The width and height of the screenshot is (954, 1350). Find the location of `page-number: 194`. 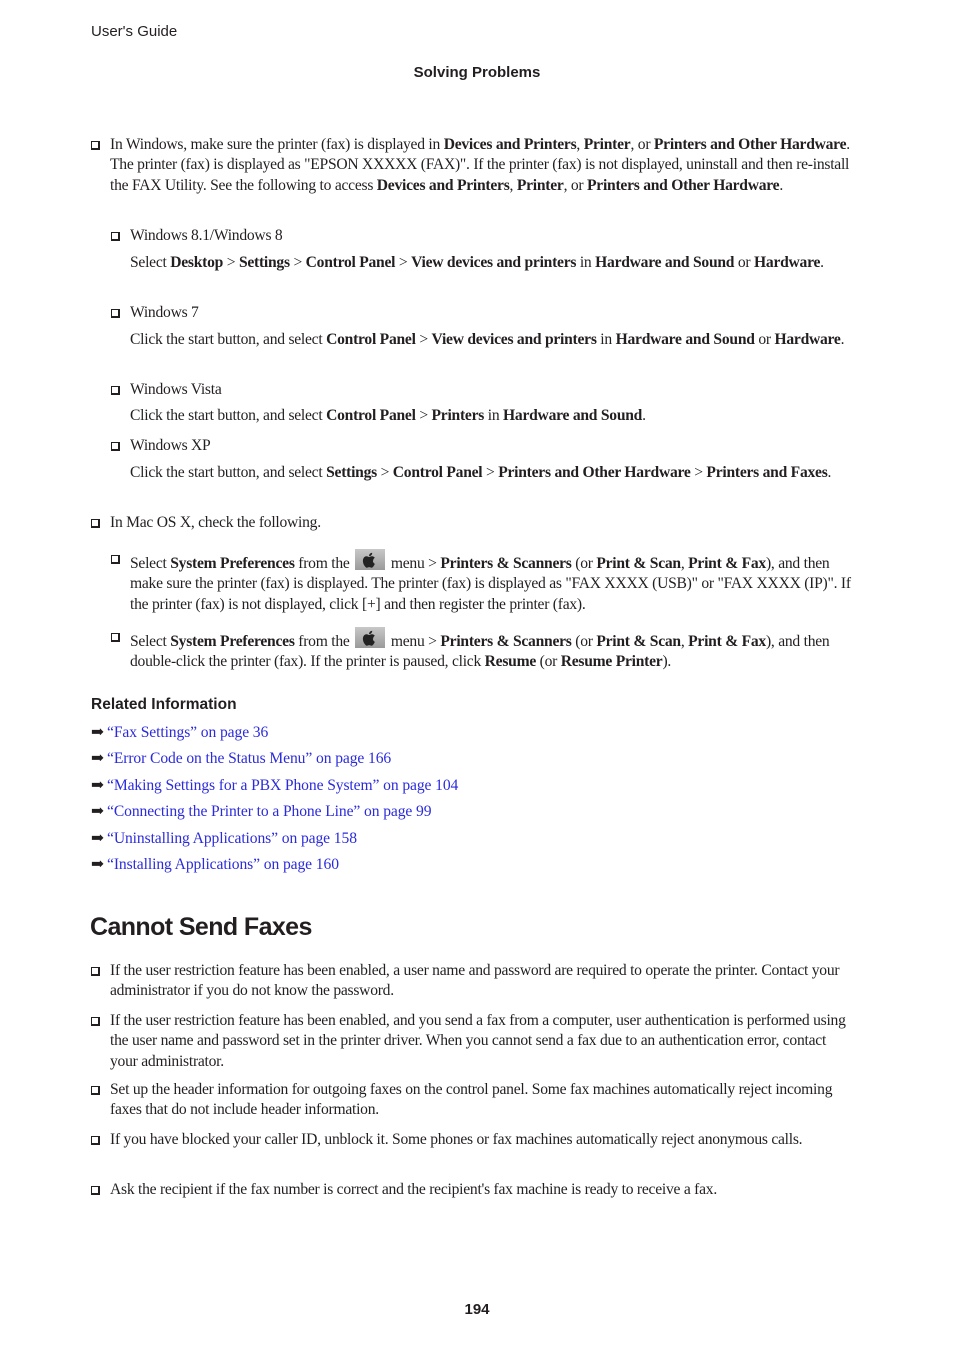

page-number: 194 is located at coordinates (477, 1309).